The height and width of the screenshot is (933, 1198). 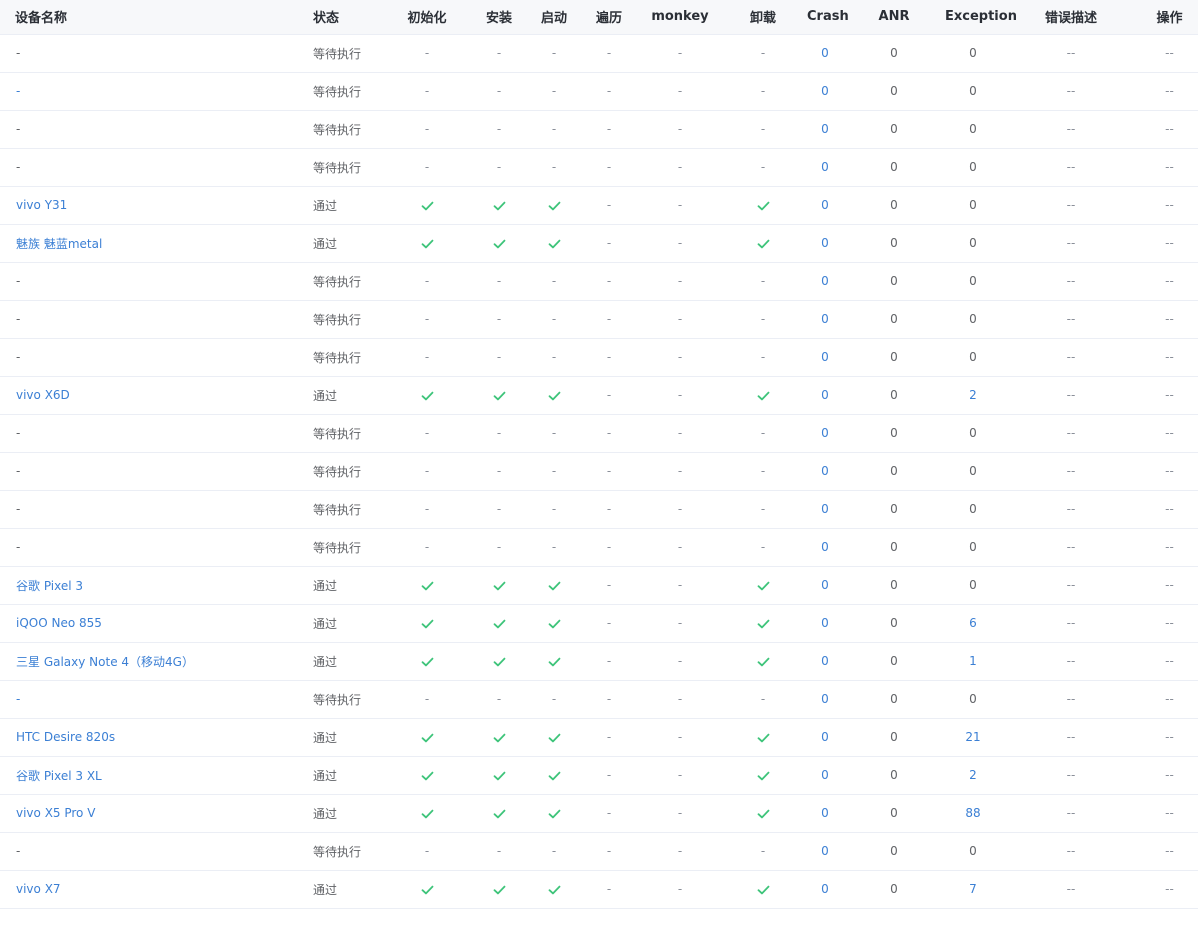 I want to click on header-operation: 操作, so click(x=1169, y=19).